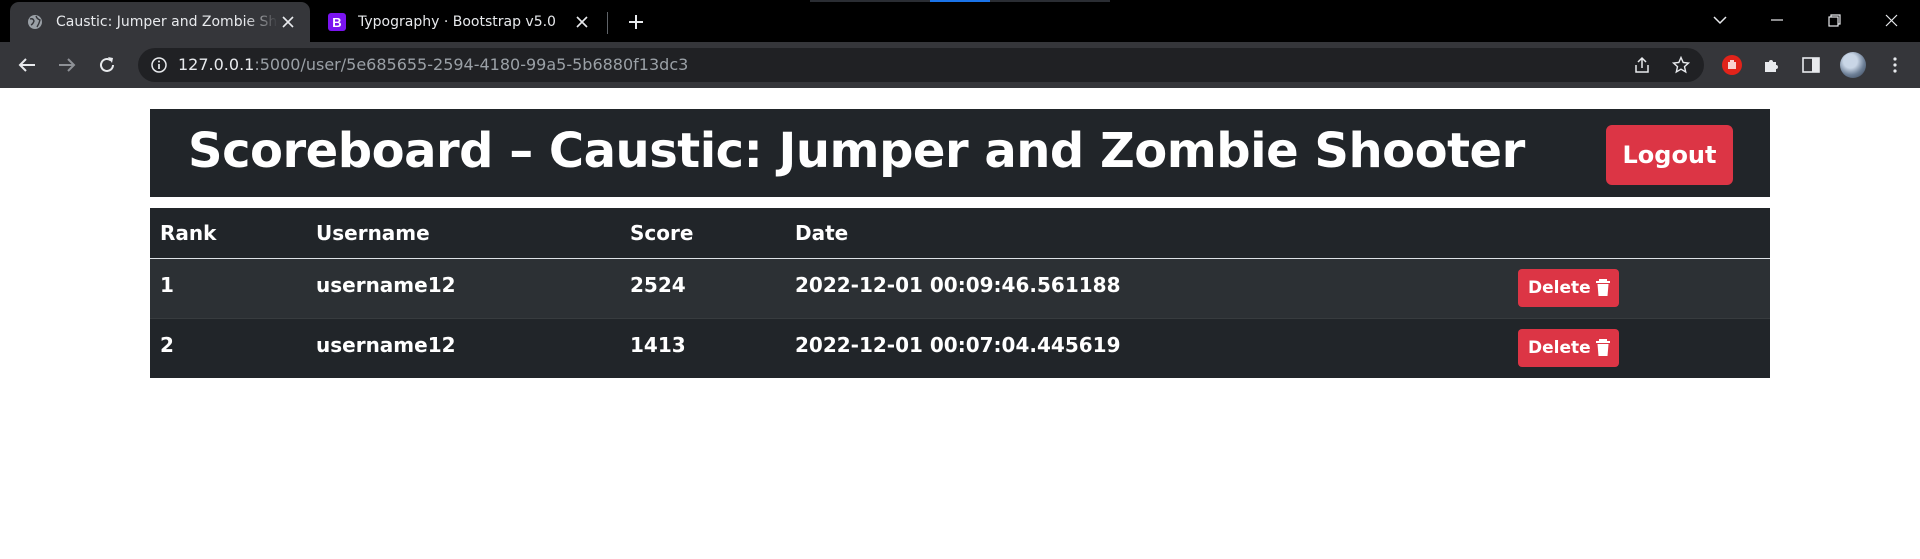 The width and height of the screenshot is (1920, 559). What do you see at coordinates (228, 288) in the screenshot?
I see `cell-rank: 1` at bounding box center [228, 288].